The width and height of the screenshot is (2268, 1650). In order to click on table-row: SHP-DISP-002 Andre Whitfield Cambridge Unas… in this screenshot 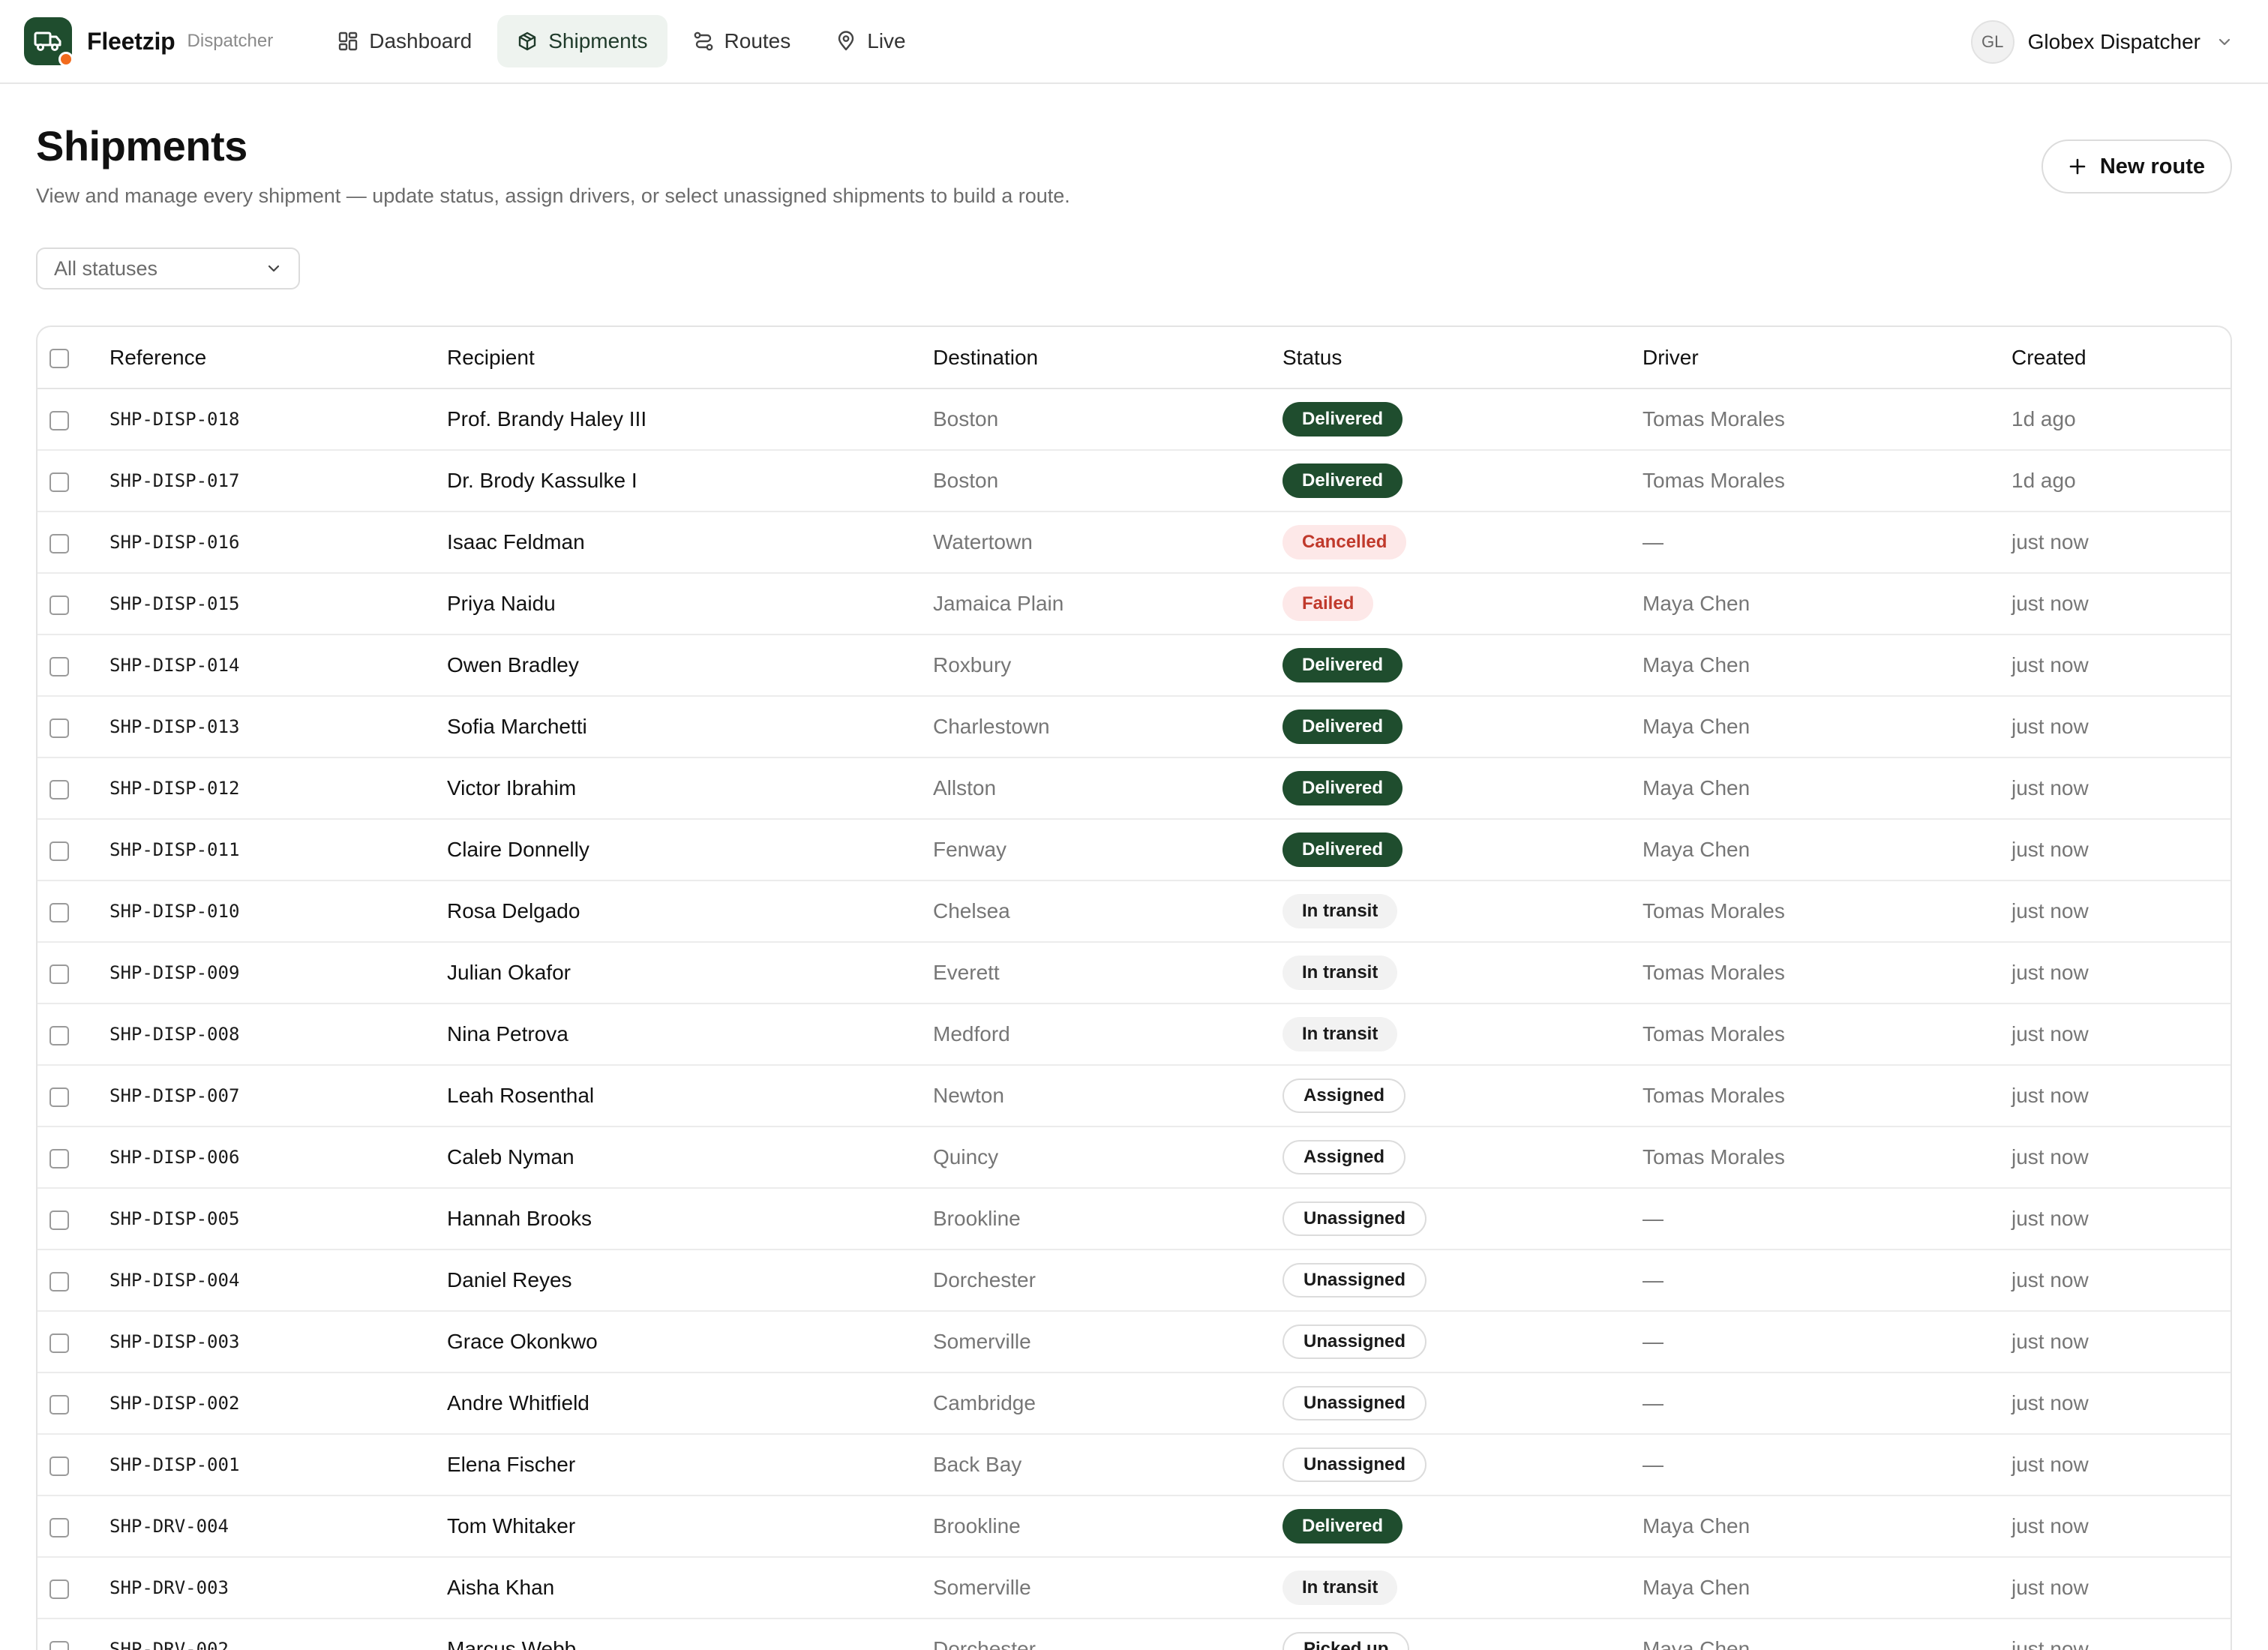, I will do `click(1134, 1403)`.